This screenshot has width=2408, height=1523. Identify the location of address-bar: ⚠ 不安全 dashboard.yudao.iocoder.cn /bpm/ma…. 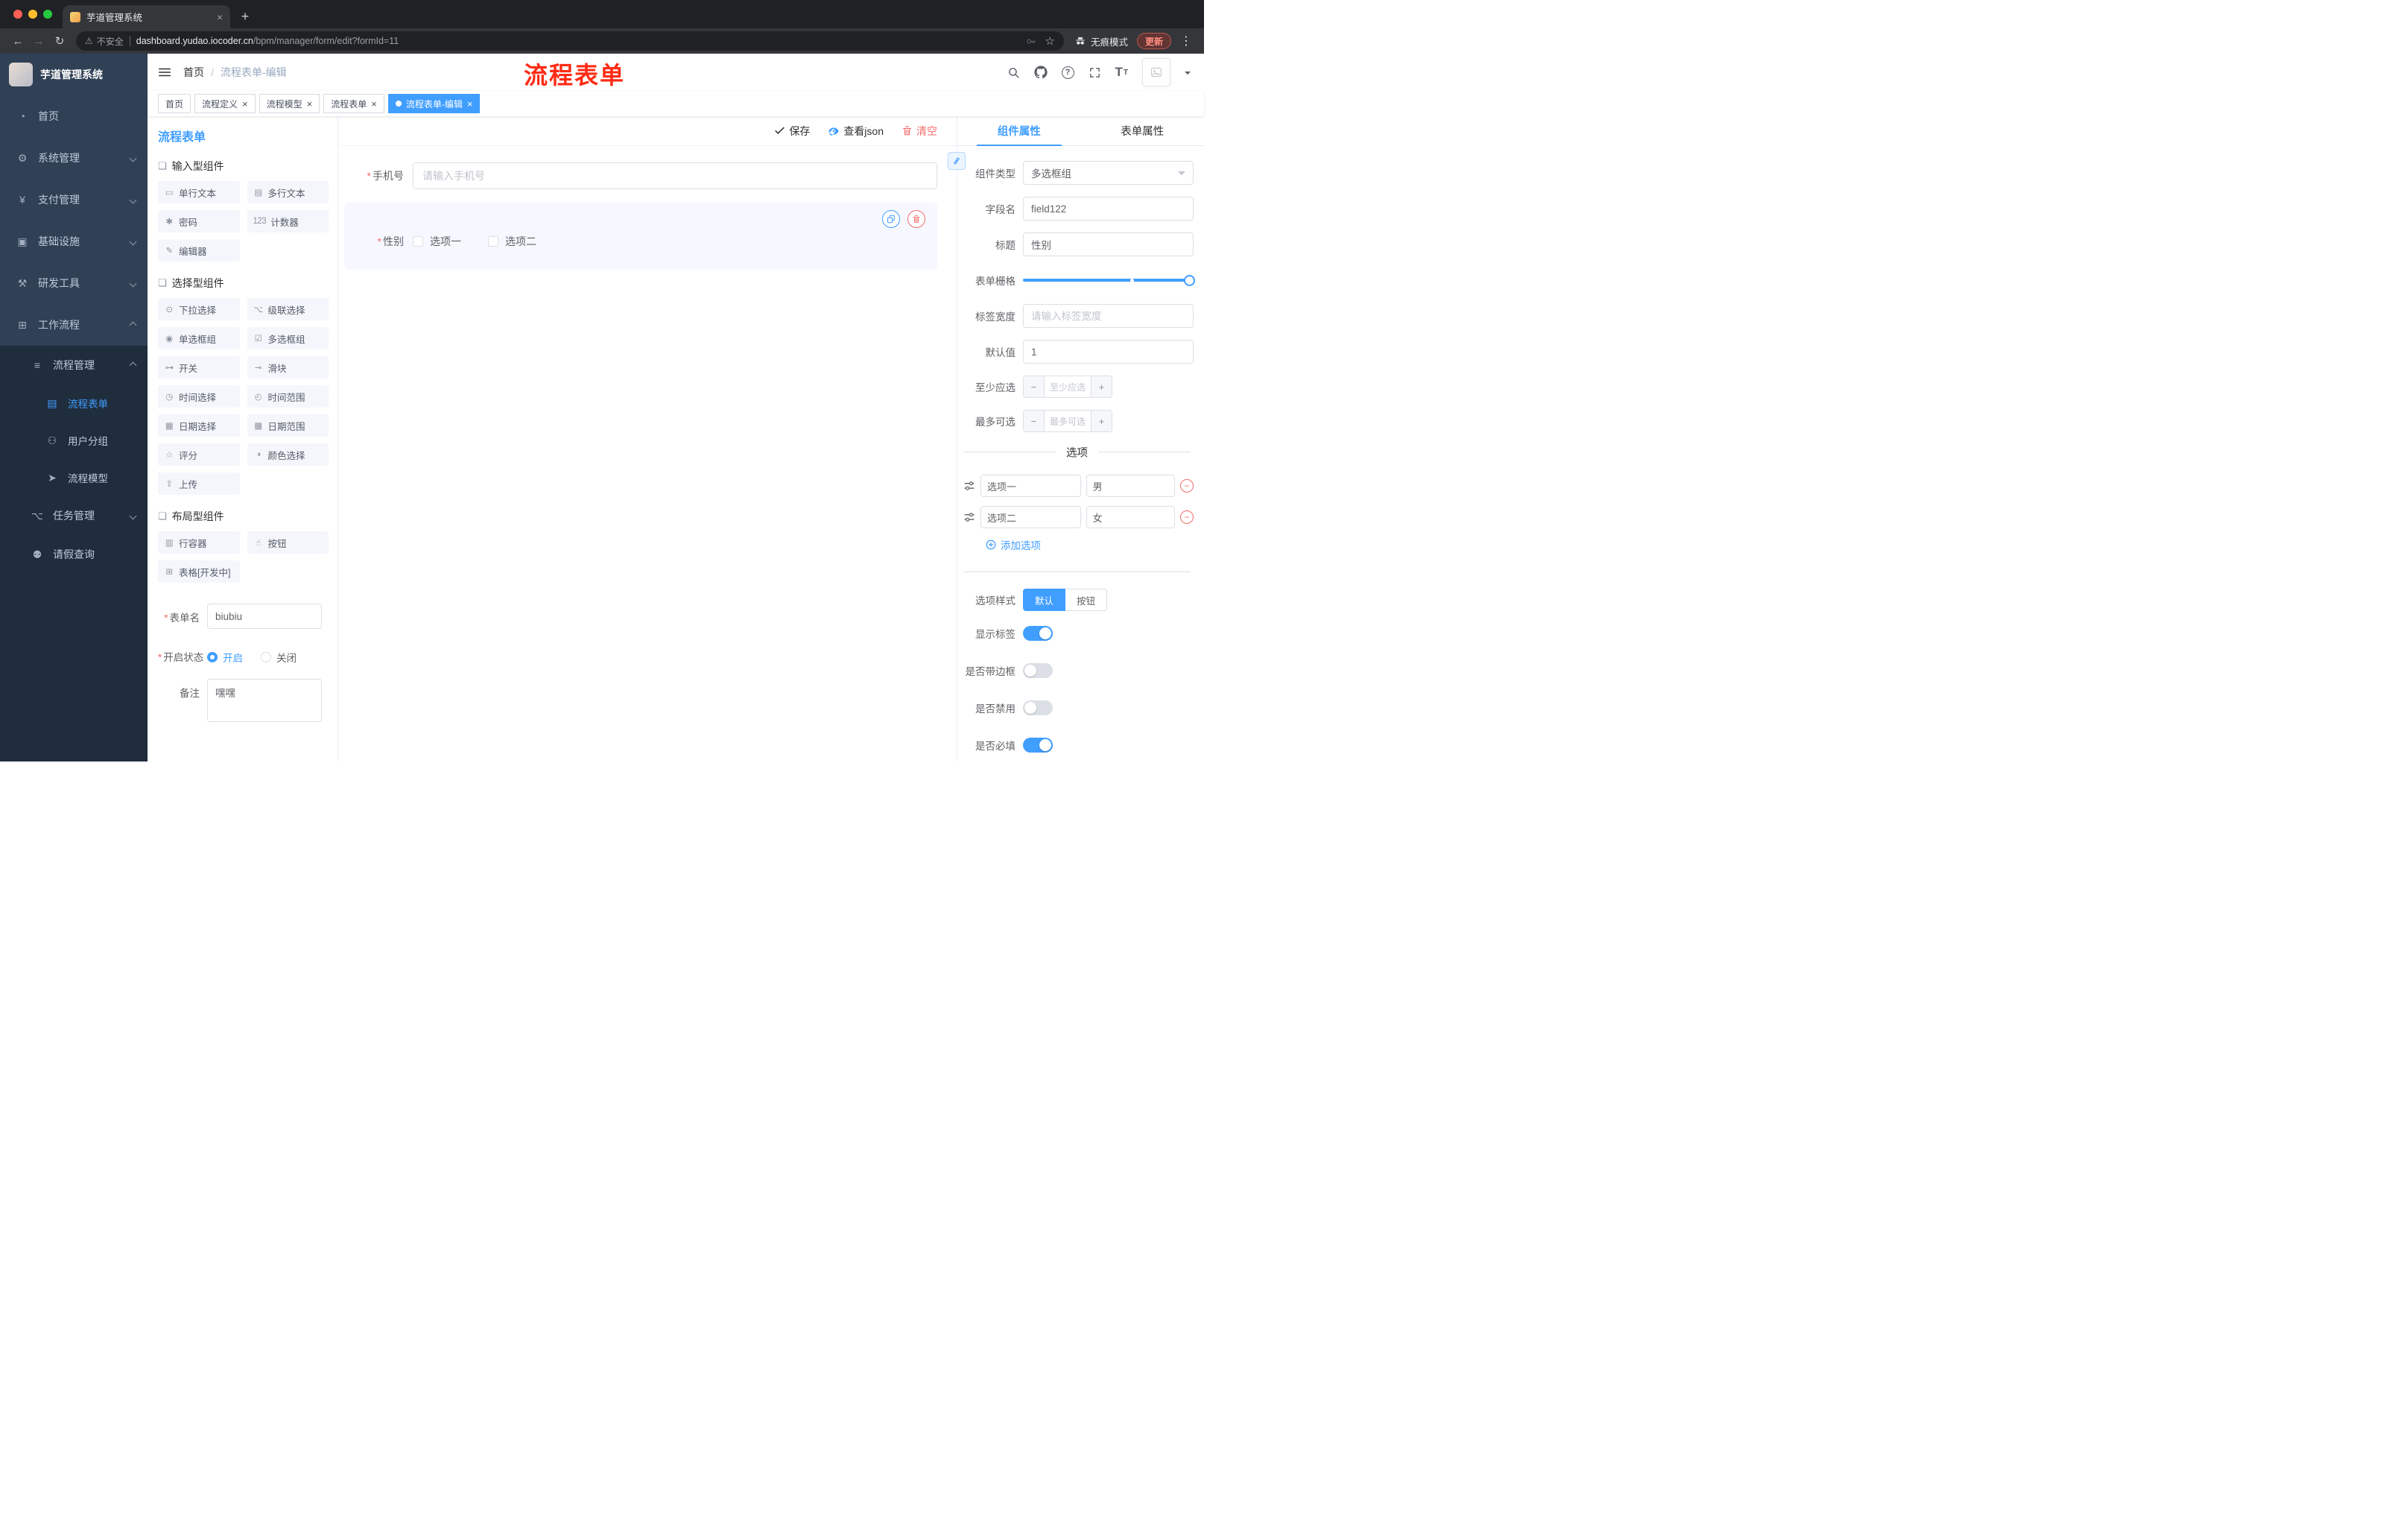
(570, 41).